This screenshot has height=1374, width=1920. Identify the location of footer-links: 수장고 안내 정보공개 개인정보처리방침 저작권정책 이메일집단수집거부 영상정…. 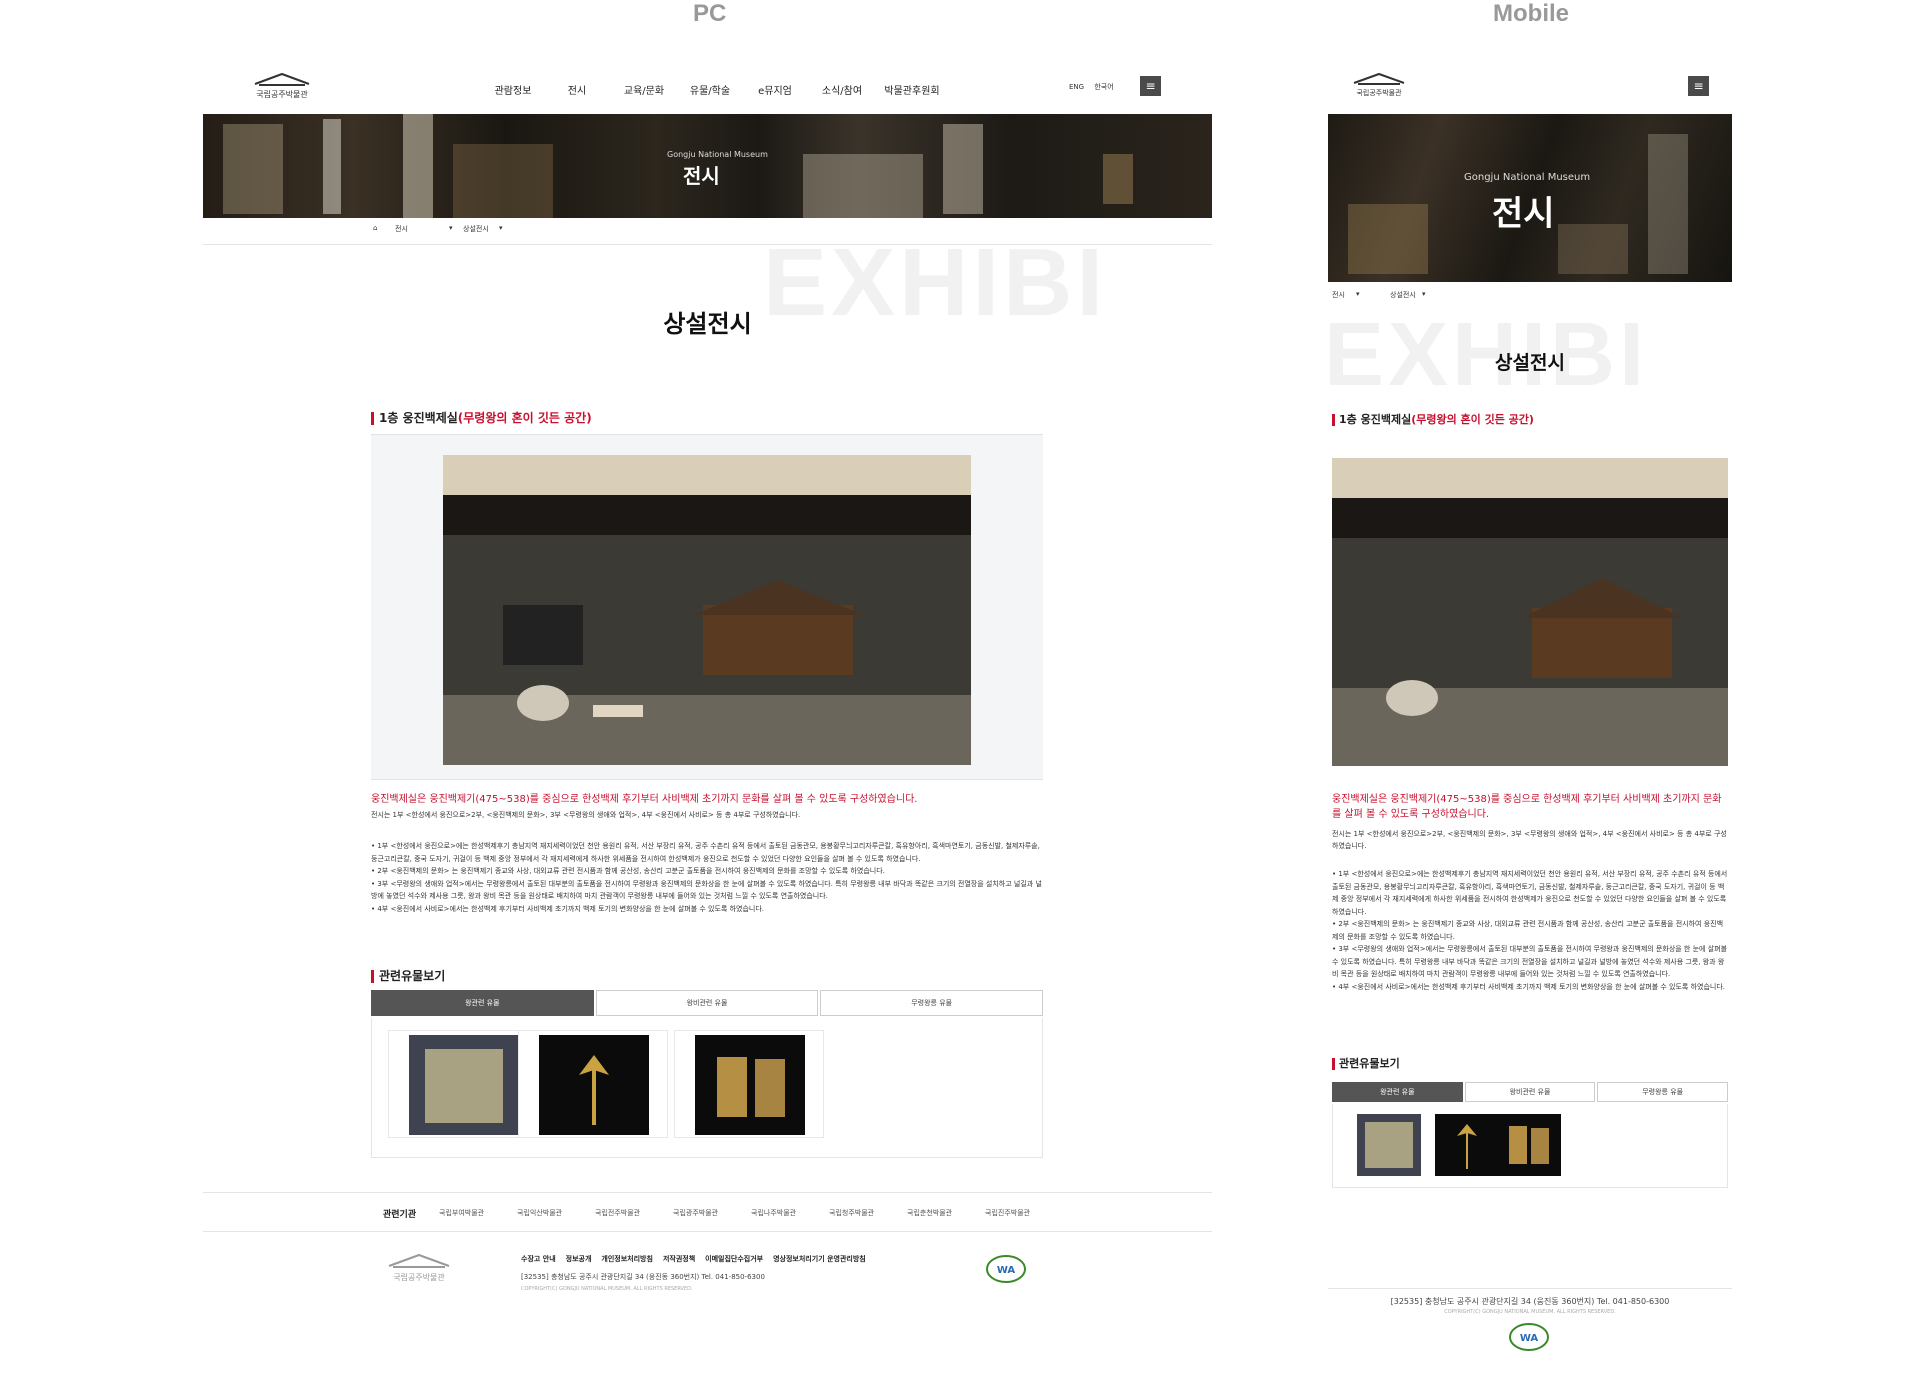
(693, 1259).